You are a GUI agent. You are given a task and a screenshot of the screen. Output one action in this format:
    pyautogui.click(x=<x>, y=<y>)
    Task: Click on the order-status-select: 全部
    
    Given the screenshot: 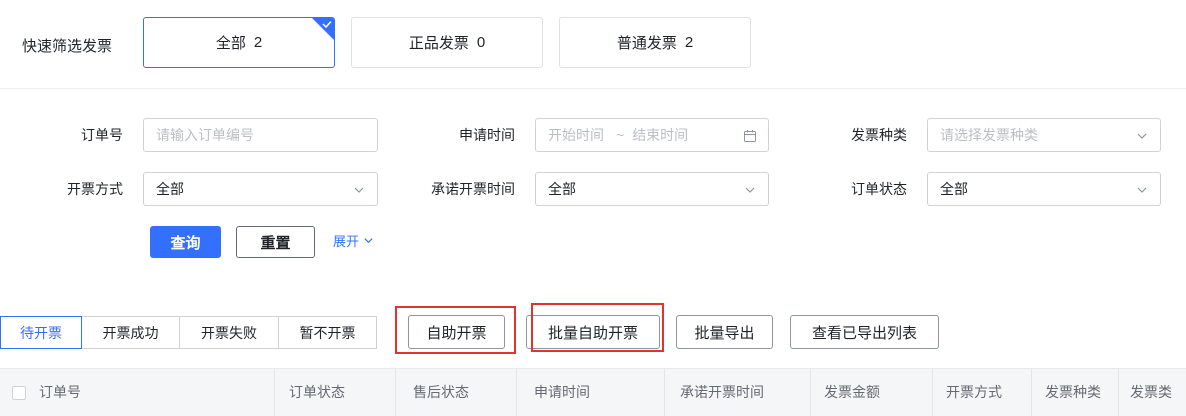 What is the action you would take?
    pyautogui.click(x=1044, y=189)
    